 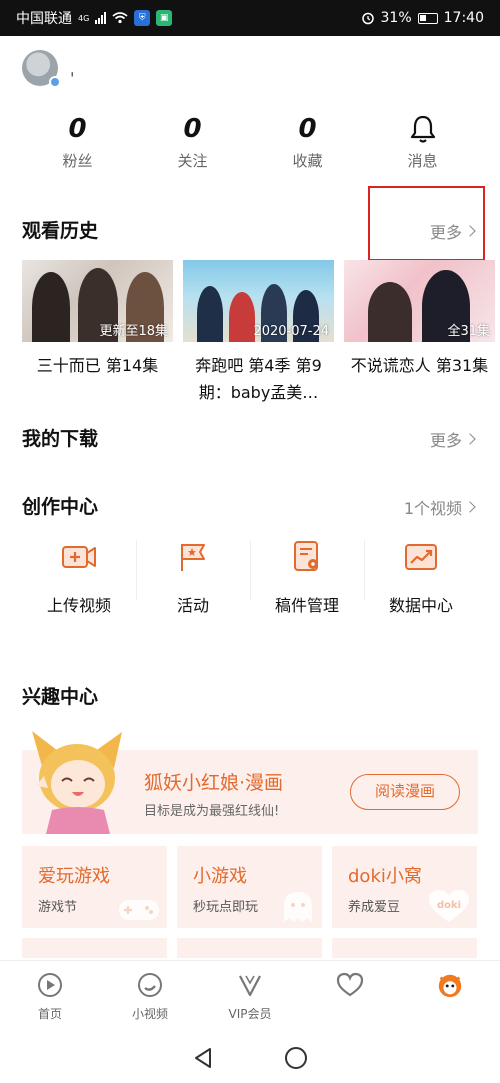 I want to click on history-thumbnail: 2020-07-24, so click(x=258, y=301).